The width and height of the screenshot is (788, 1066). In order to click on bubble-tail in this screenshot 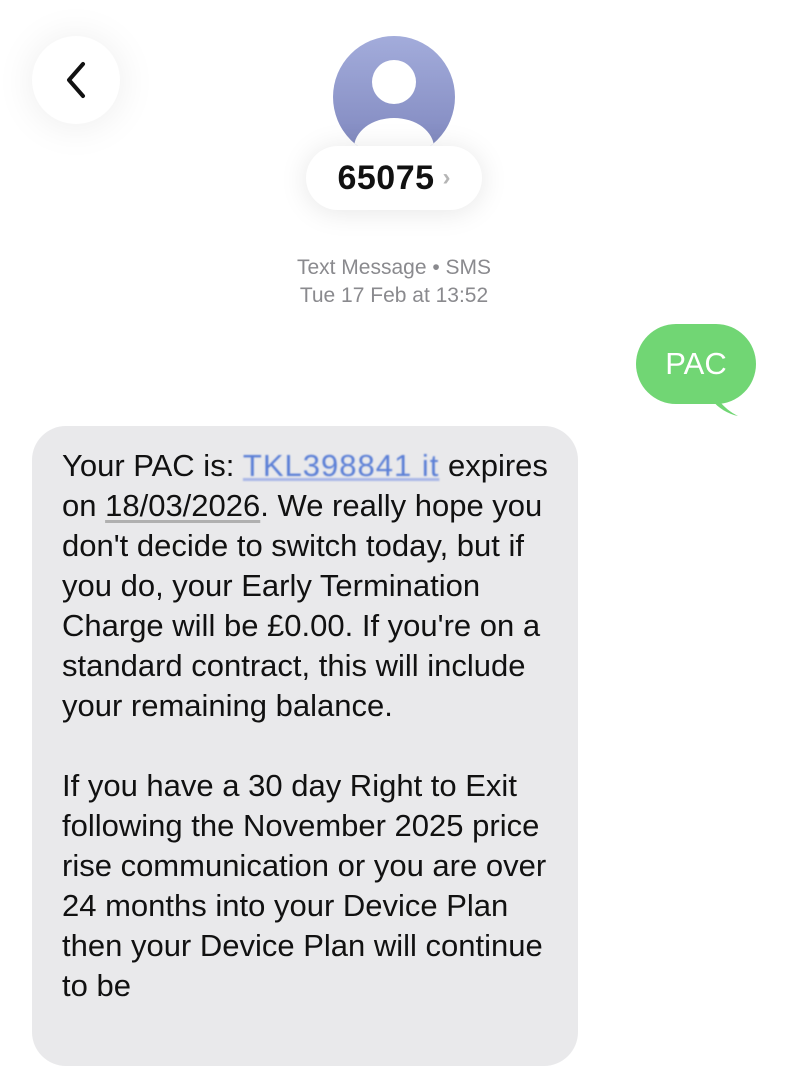, I will do `click(723, 397)`.